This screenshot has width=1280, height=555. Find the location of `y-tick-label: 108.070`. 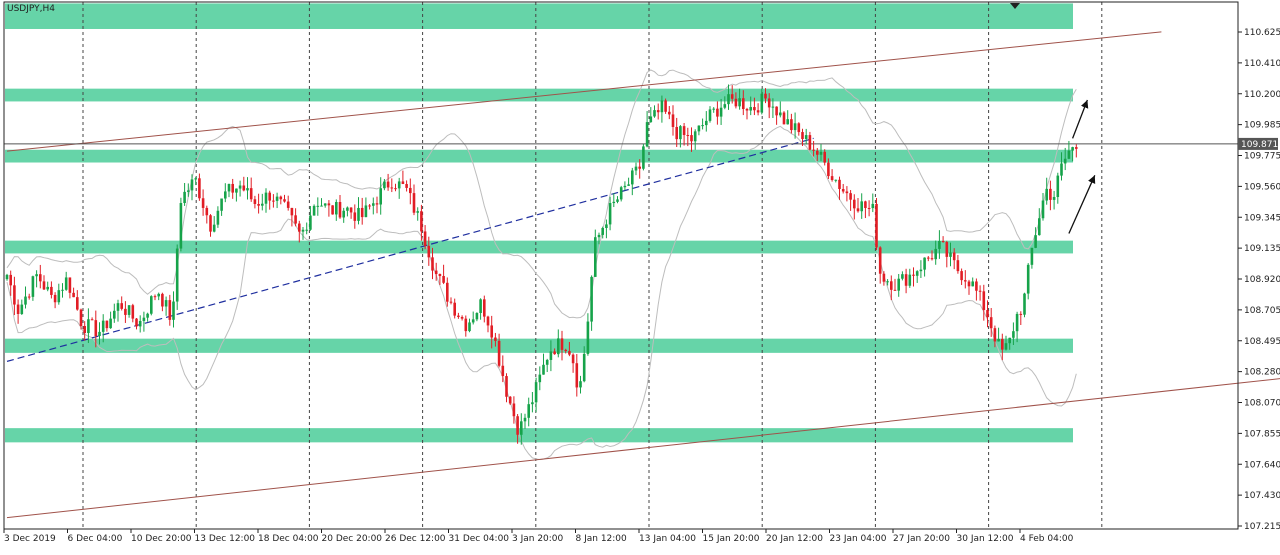

y-tick-label: 108.070 is located at coordinates (1262, 404).